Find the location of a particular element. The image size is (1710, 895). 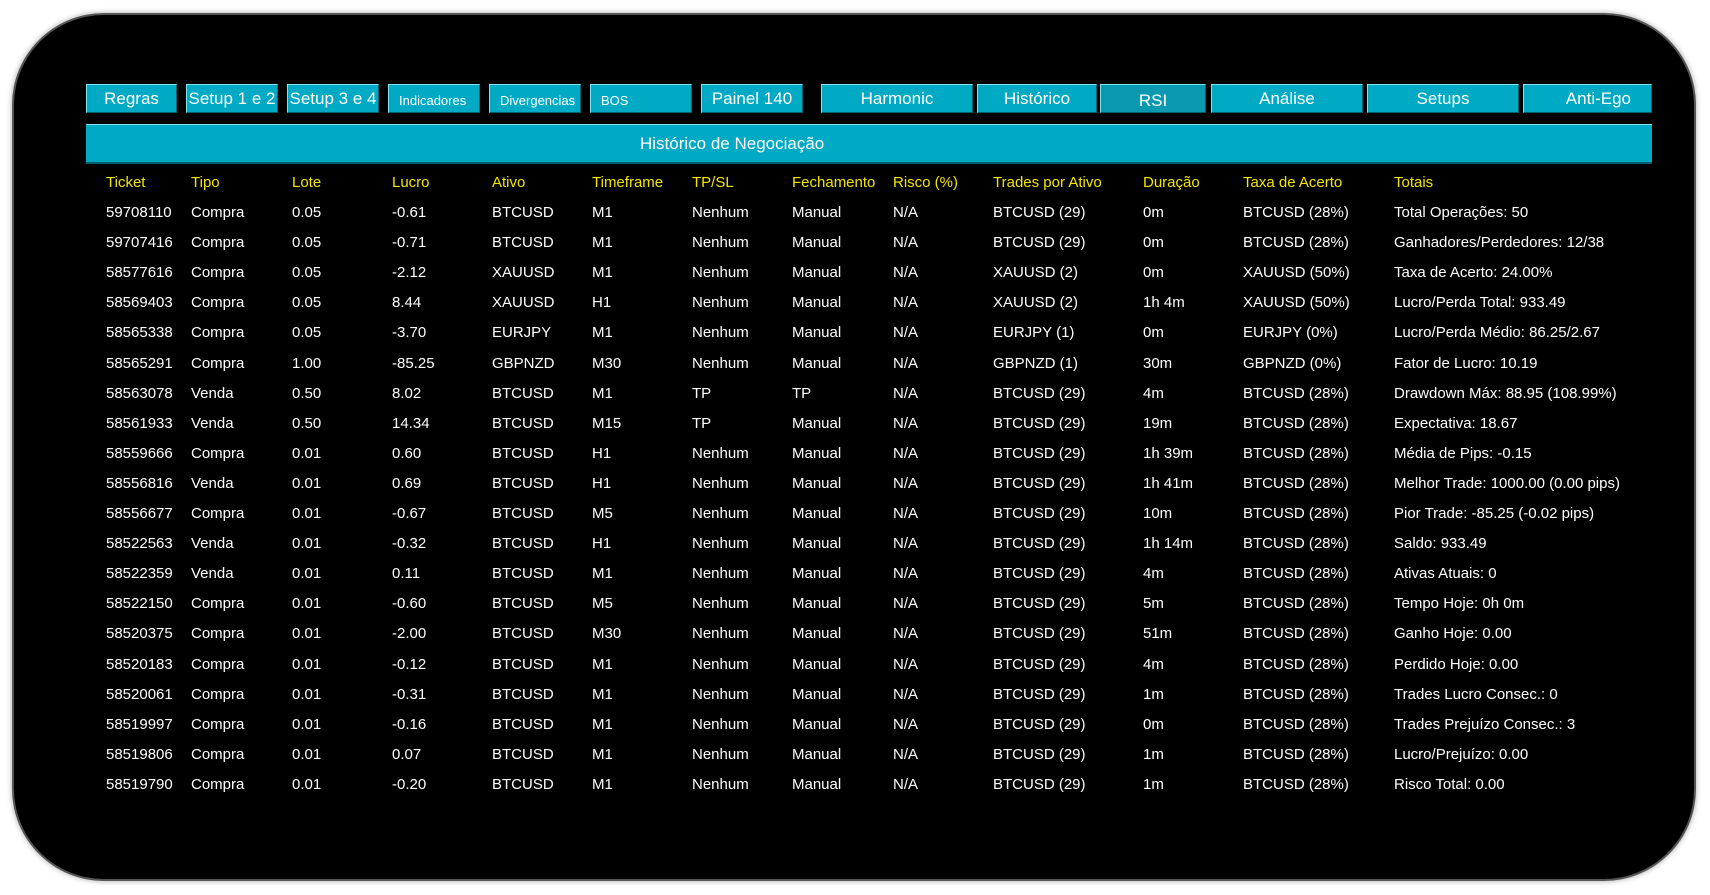

tab-setups: Setups is located at coordinates (1443, 98).